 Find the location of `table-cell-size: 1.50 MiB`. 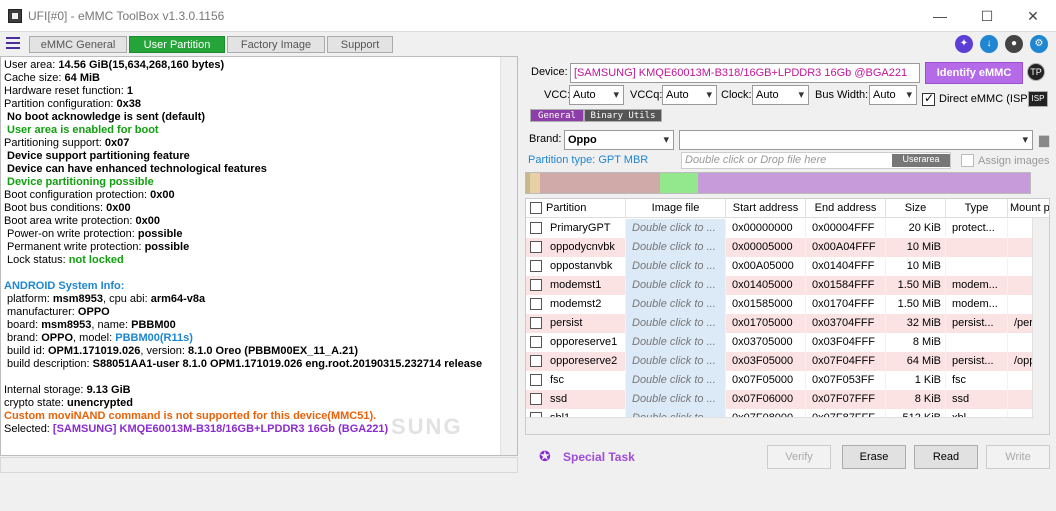

table-cell-size: 1.50 MiB is located at coordinates (916, 304).